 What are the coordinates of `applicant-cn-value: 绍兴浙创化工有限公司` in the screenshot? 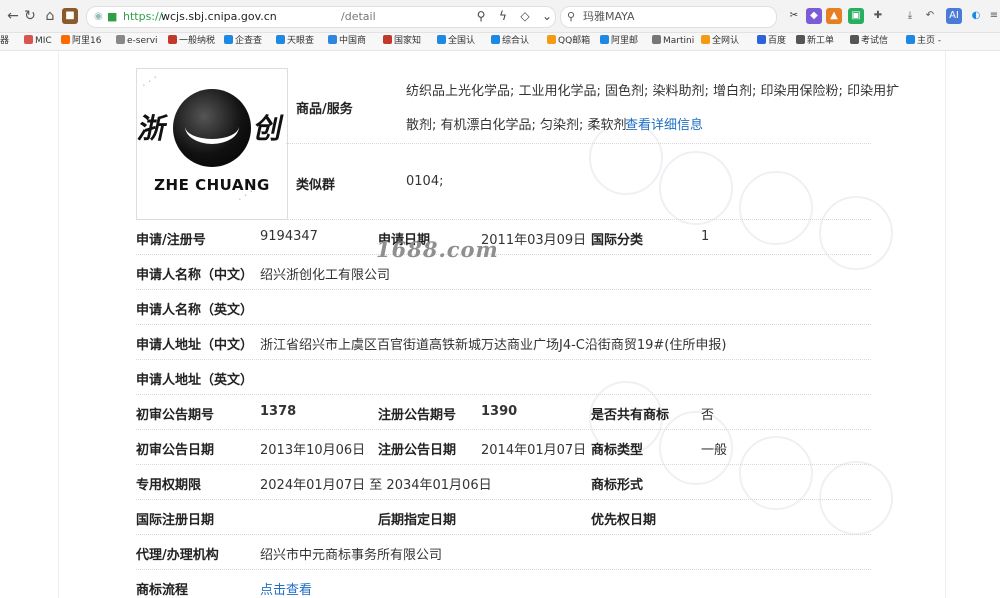 It's located at (325, 275).